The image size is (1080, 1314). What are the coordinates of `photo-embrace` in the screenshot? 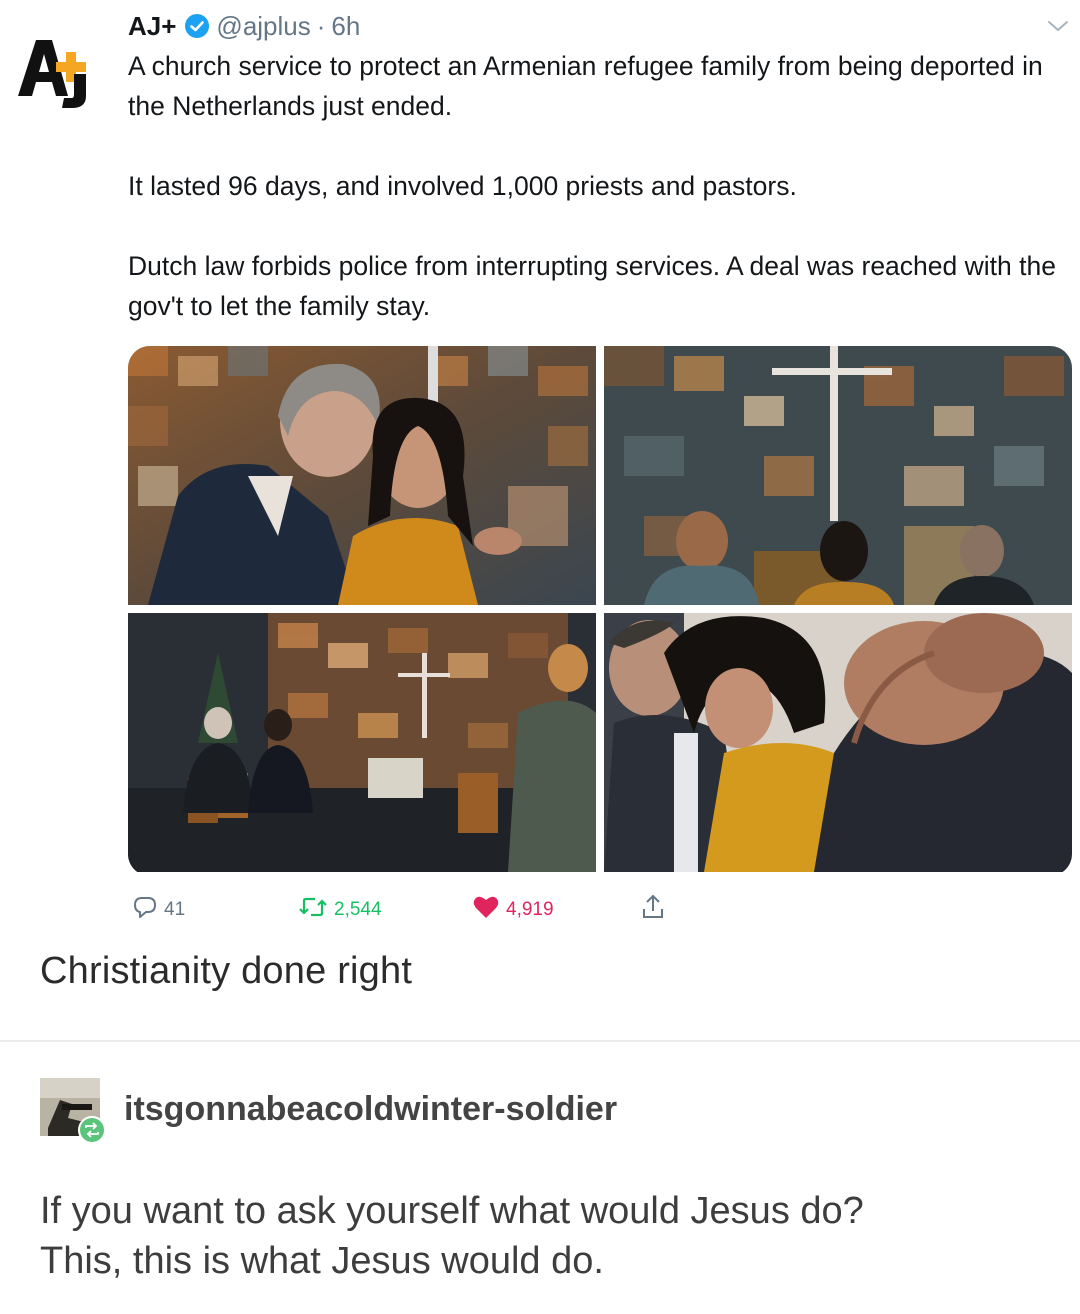 It's located at (362, 475).